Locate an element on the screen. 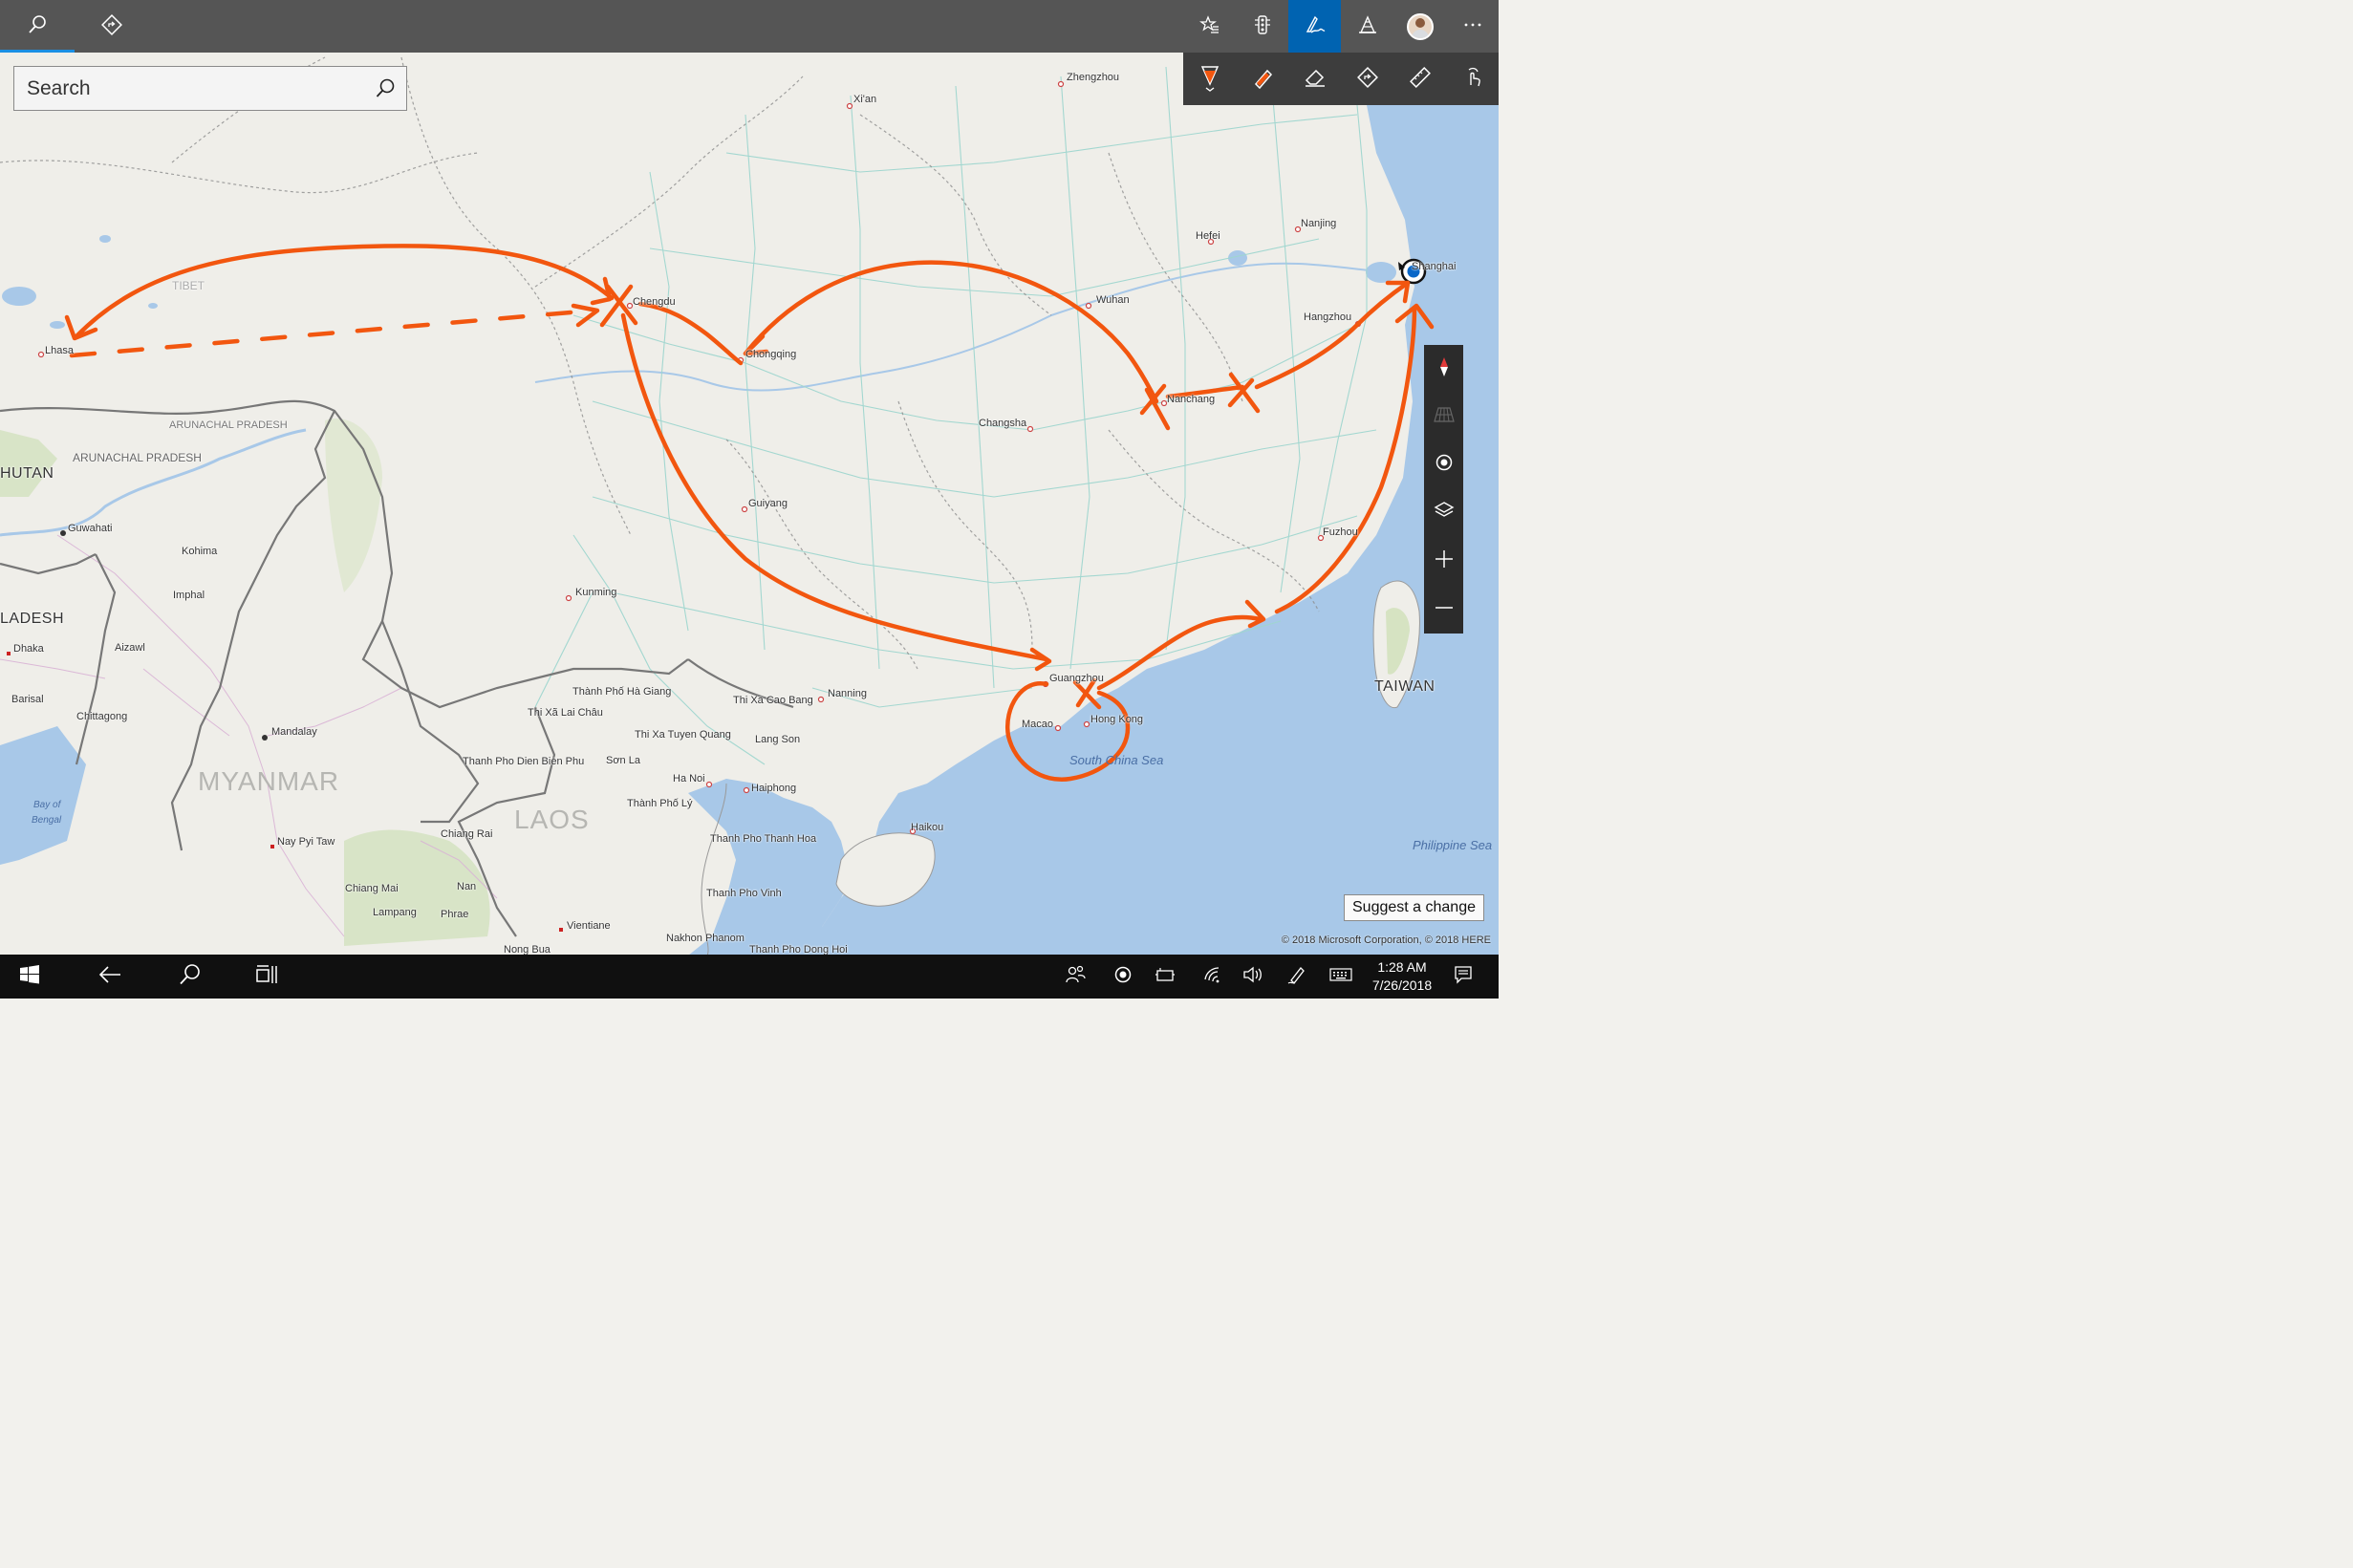 The height and width of the screenshot is (1568, 2353). traffic-button is located at coordinates (1262, 26).